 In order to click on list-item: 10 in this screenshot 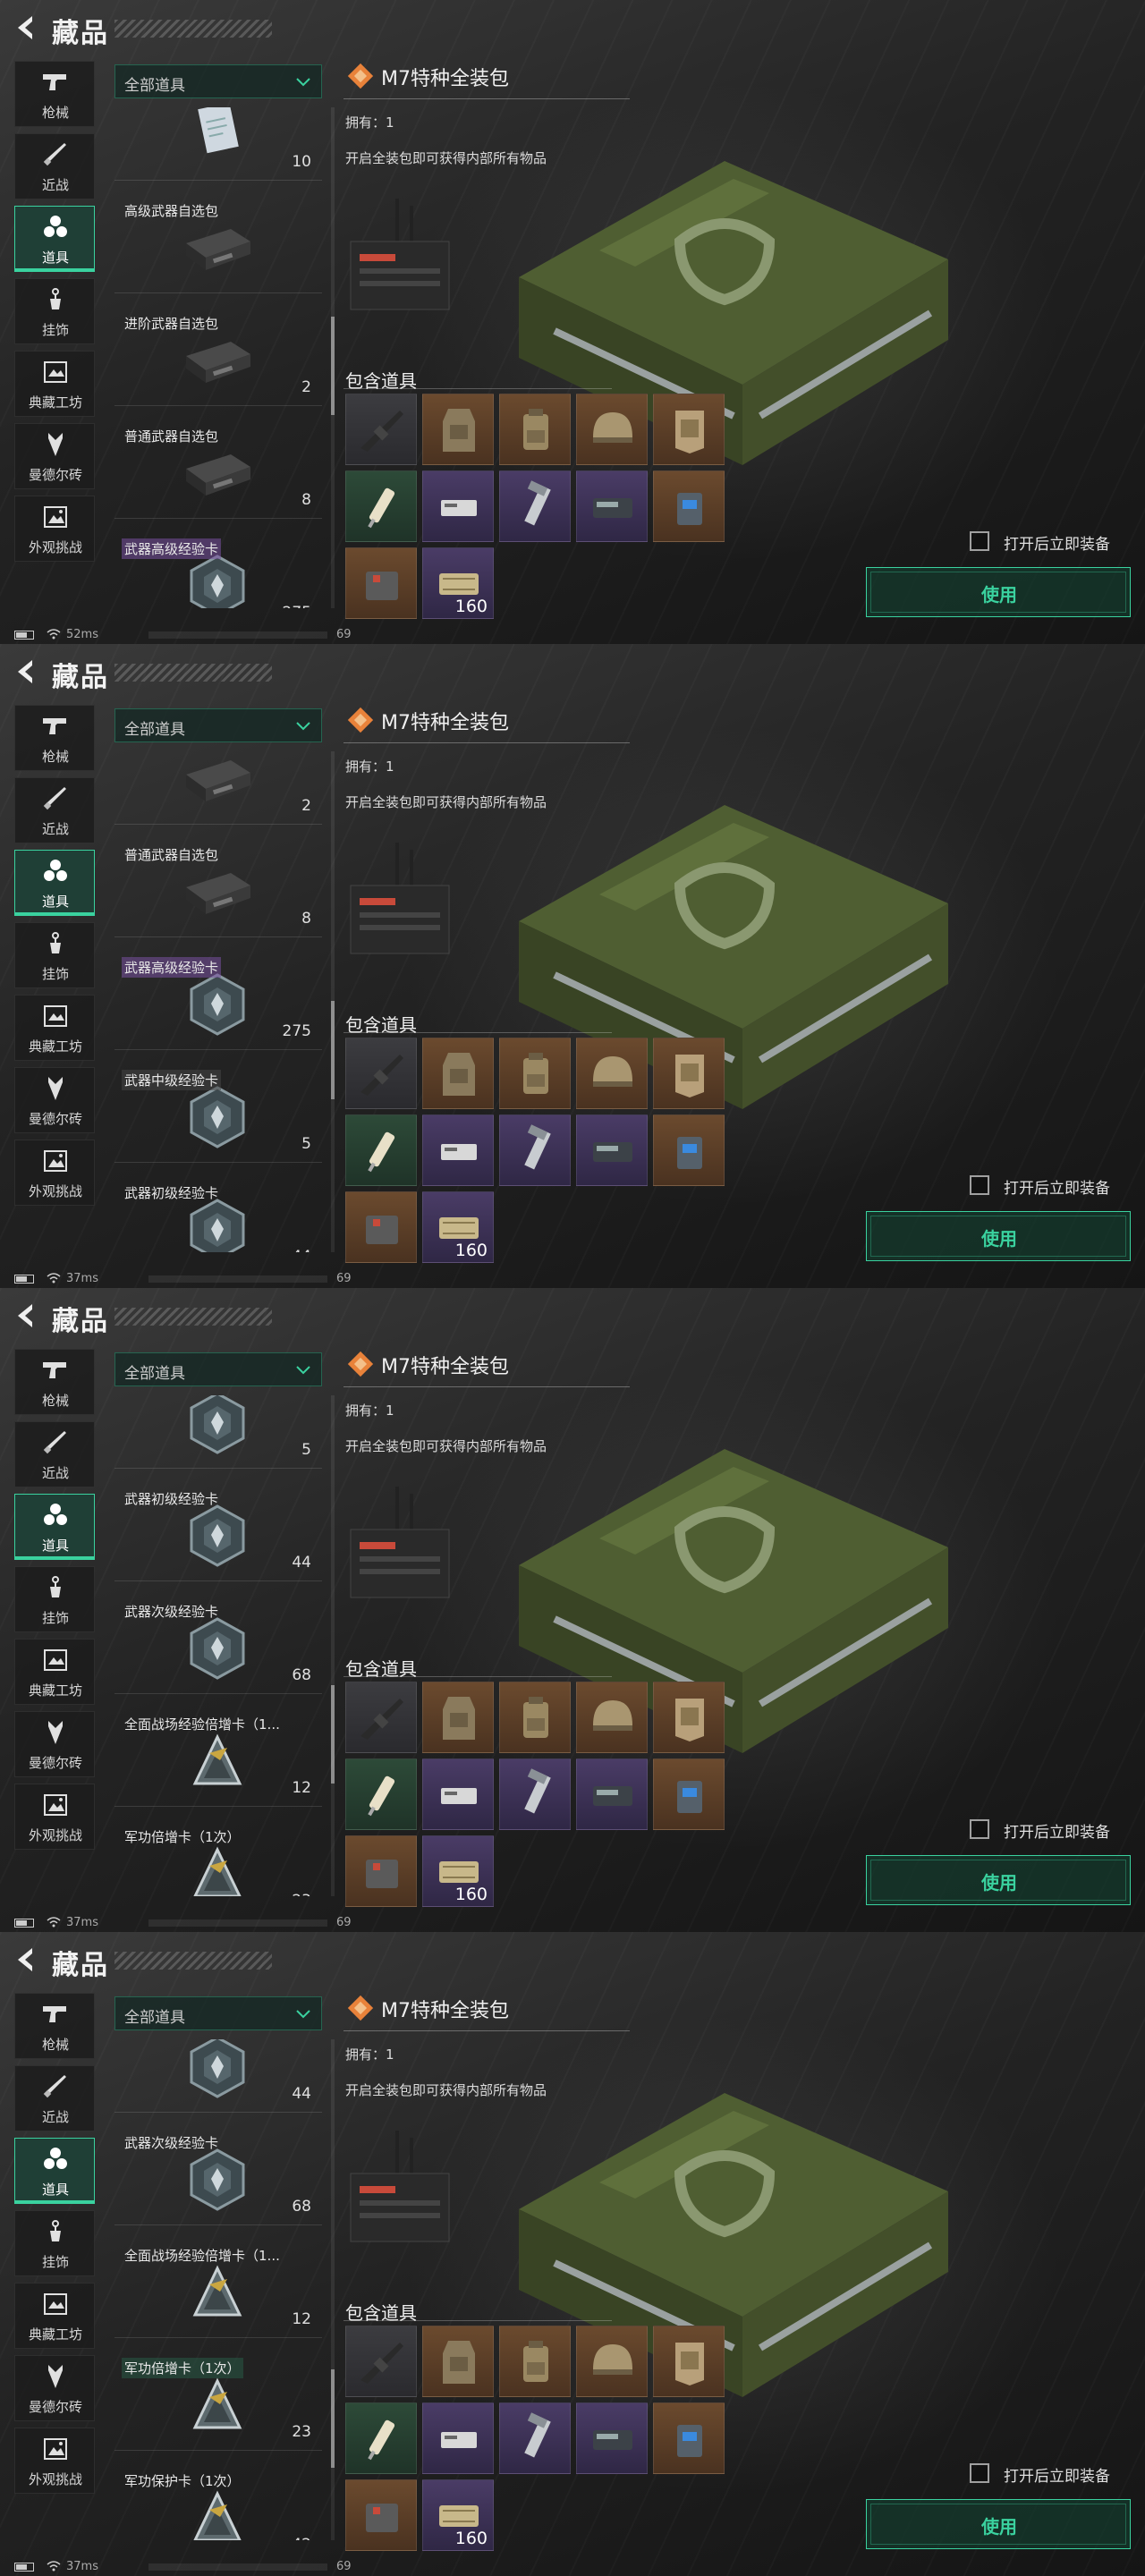, I will do `click(218, 144)`.